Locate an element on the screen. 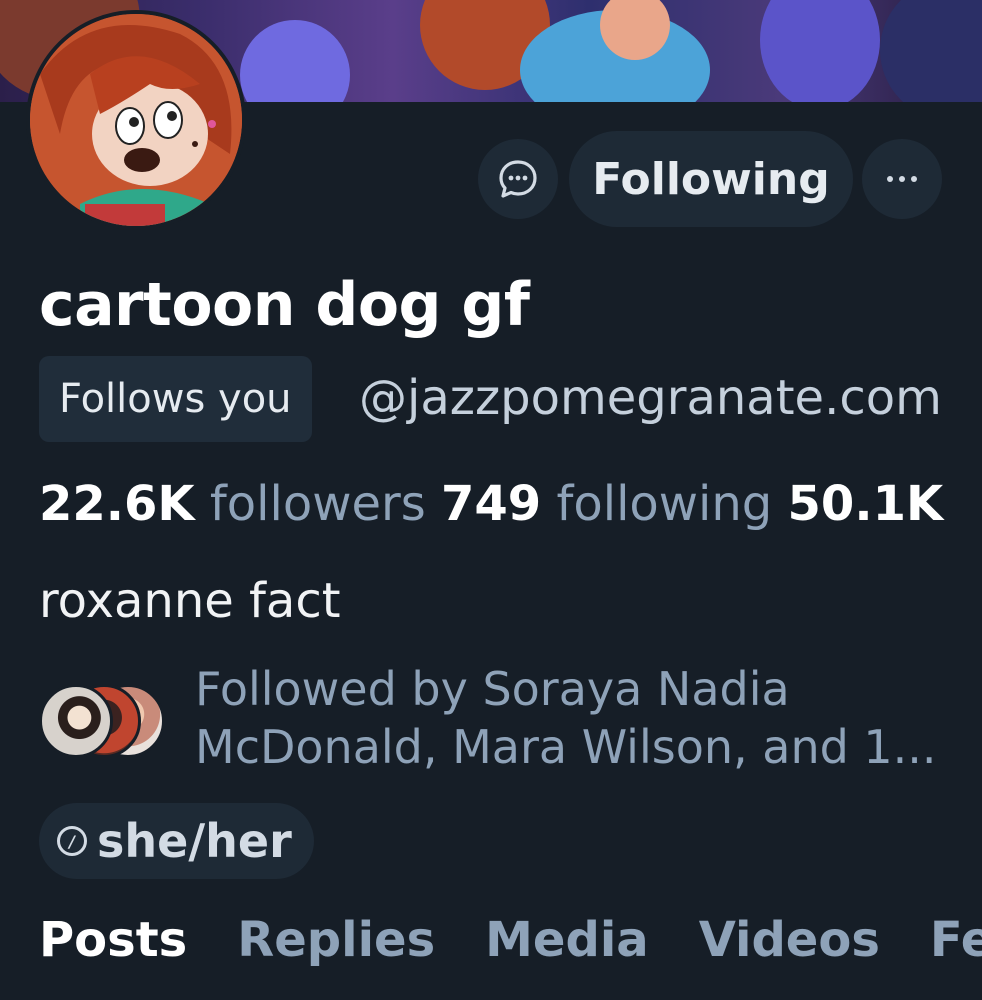  profile-tabs: Posts Replies Media Videos Feeds is located at coordinates (491, 947).